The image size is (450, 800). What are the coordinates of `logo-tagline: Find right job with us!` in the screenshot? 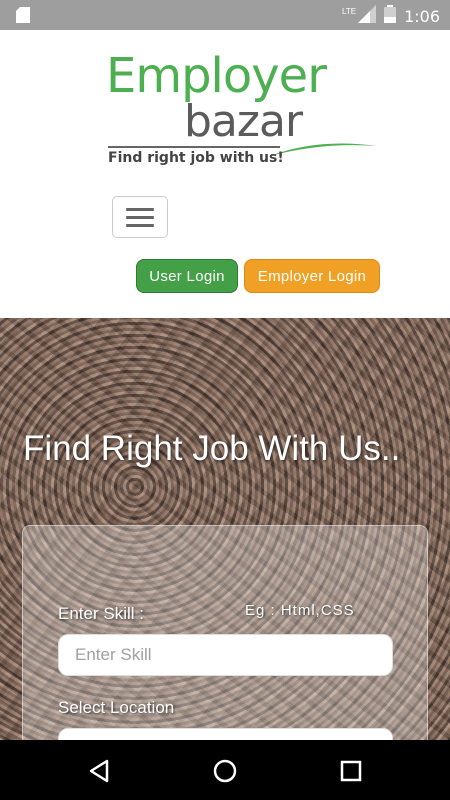 It's located at (196, 158).